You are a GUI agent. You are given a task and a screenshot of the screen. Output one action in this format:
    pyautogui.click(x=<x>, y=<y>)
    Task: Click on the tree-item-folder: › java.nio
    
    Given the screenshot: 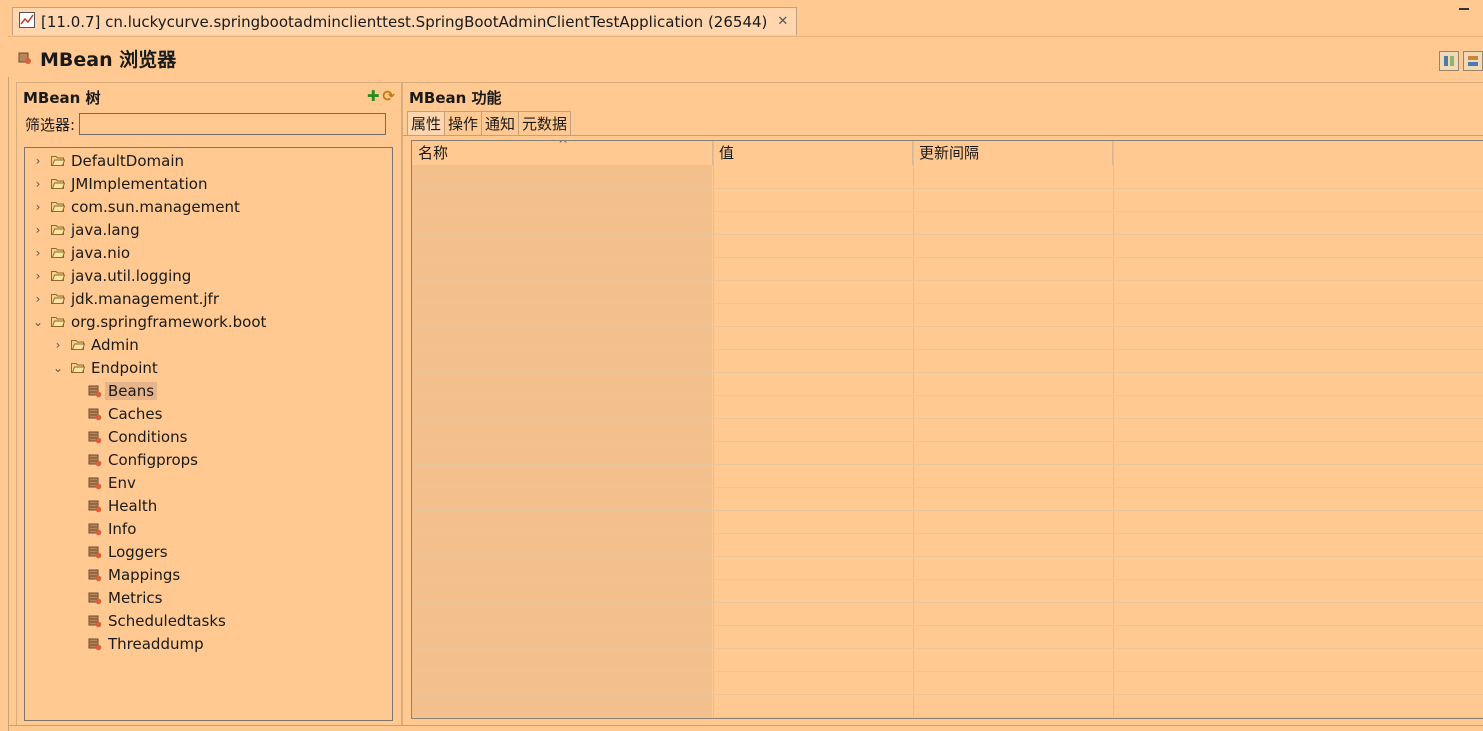 What is the action you would take?
    pyautogui.click(x=80, y=252)
    